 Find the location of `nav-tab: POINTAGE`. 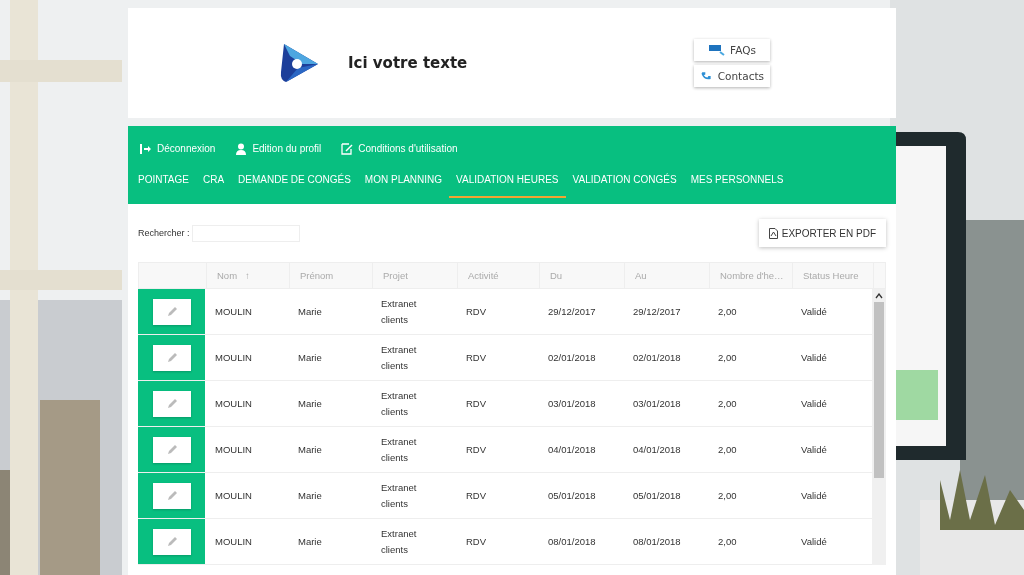

nav-tab: POINTAGE is located at coordinates (163, 181).